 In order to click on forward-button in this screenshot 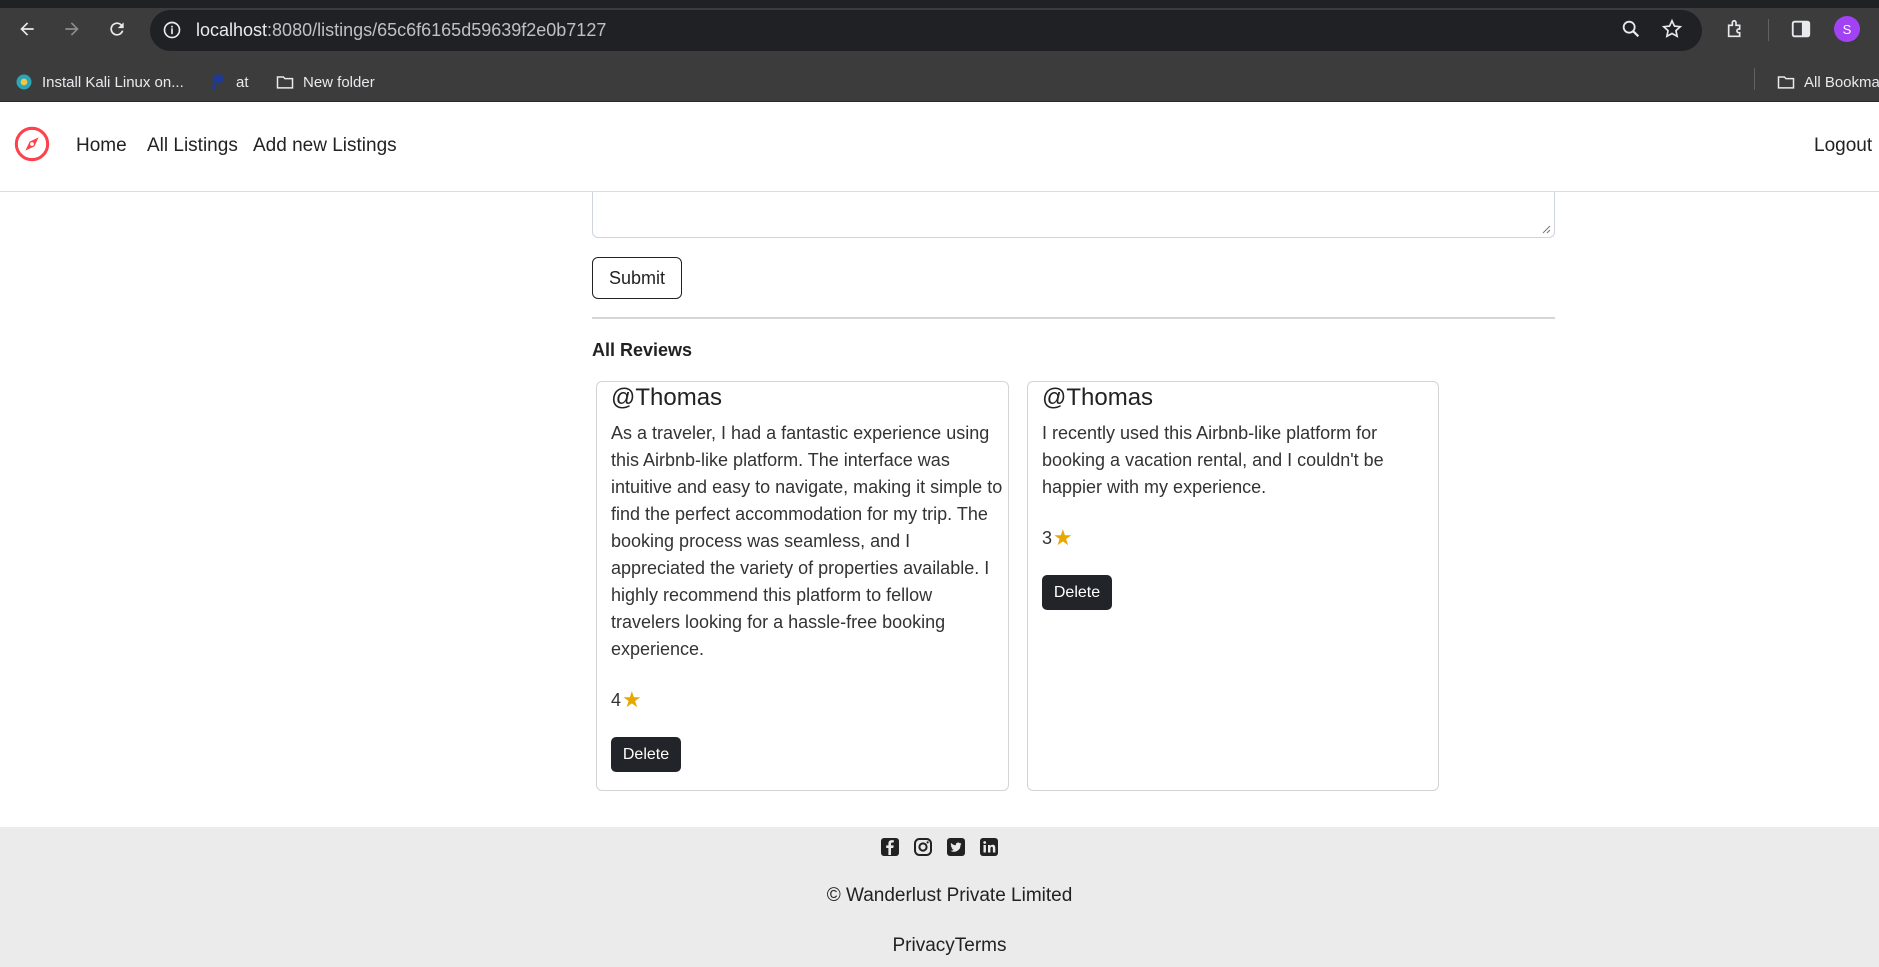, I will do `click(72, 29)`.